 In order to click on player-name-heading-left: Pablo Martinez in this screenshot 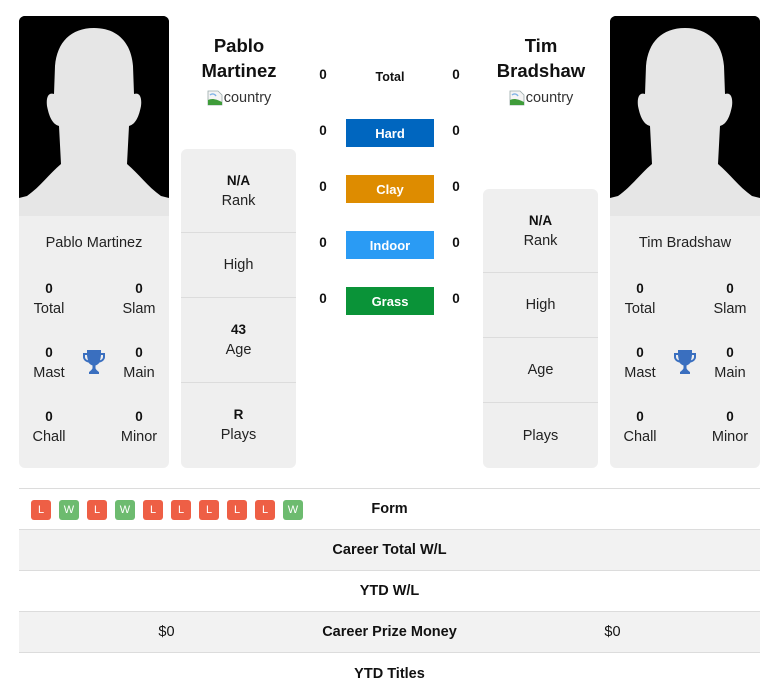, I will do `click(239, 58)`.